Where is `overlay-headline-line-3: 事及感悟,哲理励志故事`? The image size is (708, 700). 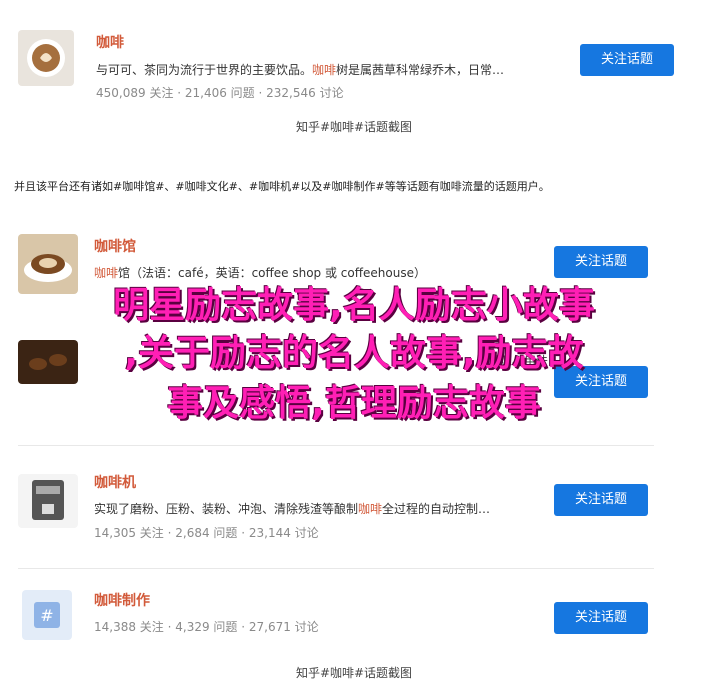
overlay-headline-line-3: 事及感悟,哲理励志故事 is located at coordinates (354, 403).